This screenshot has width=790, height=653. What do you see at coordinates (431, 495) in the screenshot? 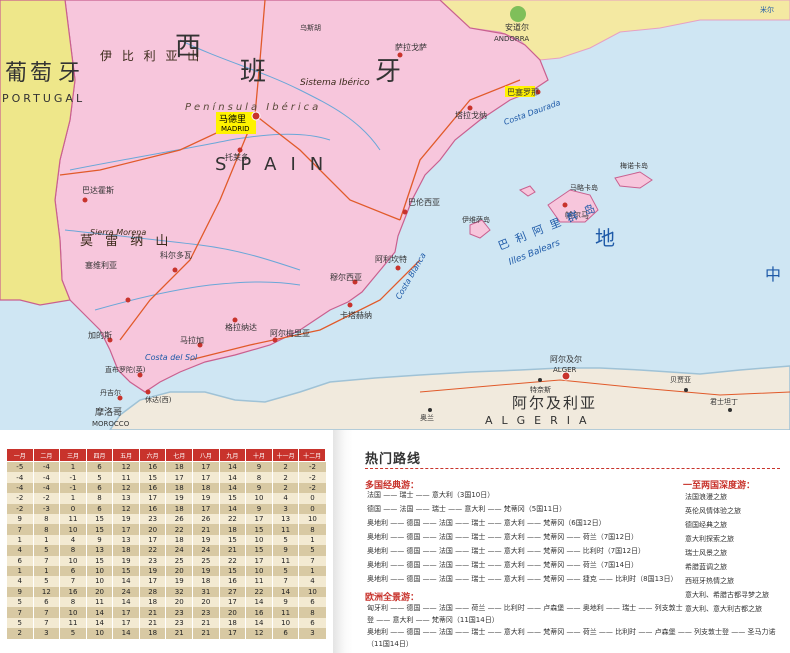
I see `route-line: 法国 —— 瑞士 —— 意大利（3国10日）` at bounding box center [431, 495].